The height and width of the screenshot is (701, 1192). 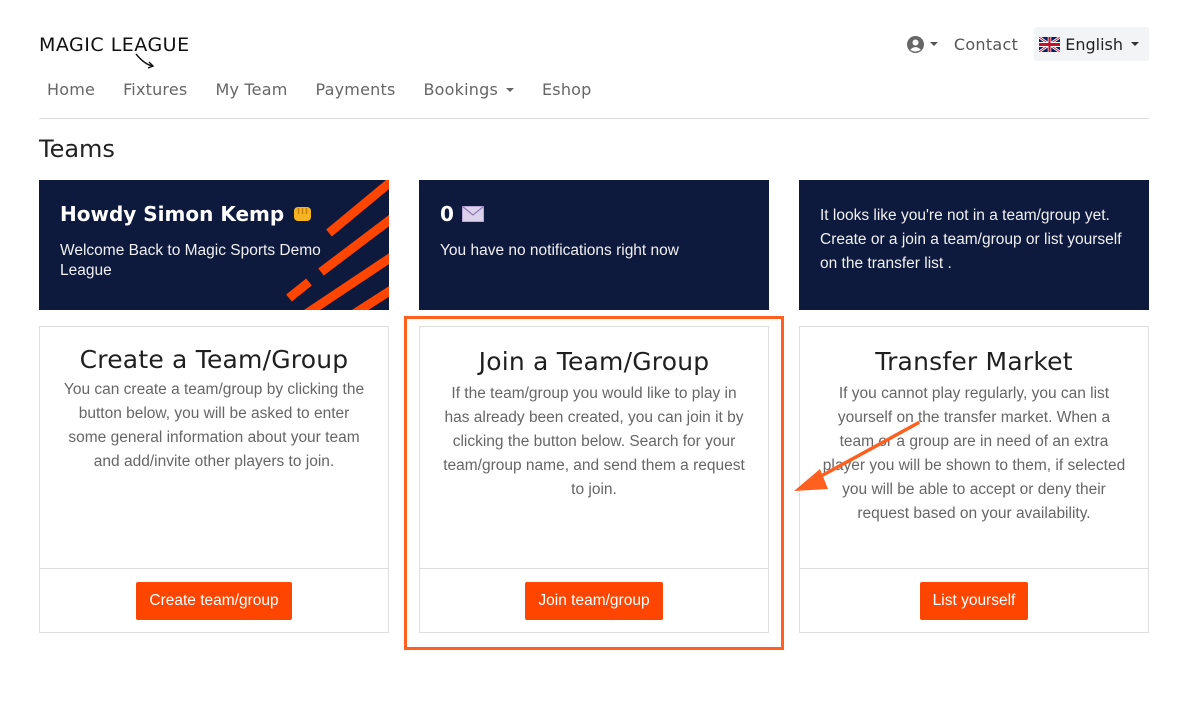 What do you see at coordinates (356, 89) in the screenshot?
I see `nav-payments: Payments` at bounding box center [356, 89].